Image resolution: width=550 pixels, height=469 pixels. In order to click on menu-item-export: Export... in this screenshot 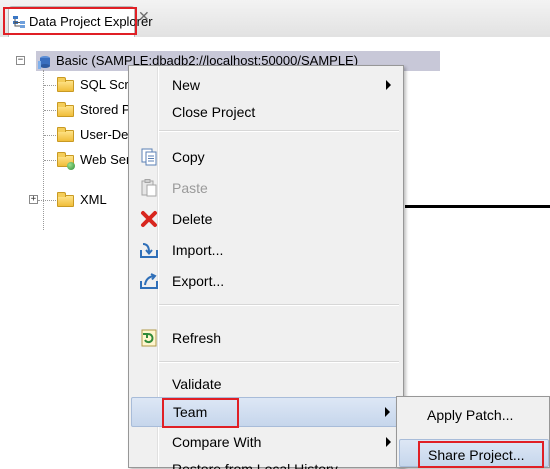, I will do `click(266, 281)`.